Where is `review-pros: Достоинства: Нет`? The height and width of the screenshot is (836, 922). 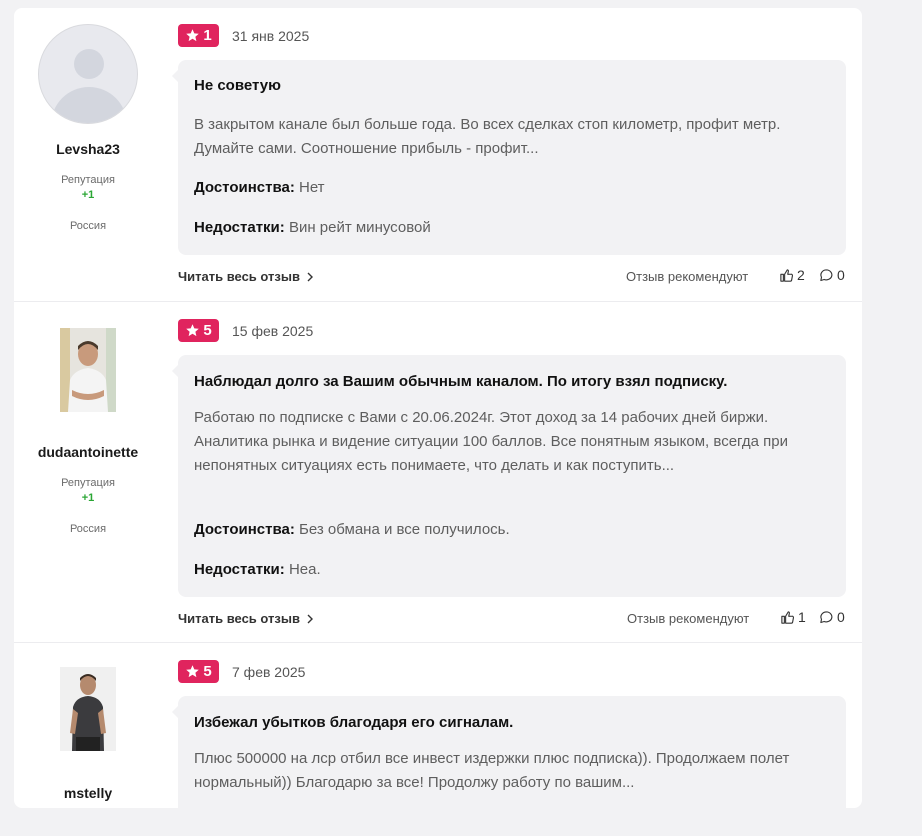 review-pros: Достоинства: Нет is located at coordinates (259, 187).